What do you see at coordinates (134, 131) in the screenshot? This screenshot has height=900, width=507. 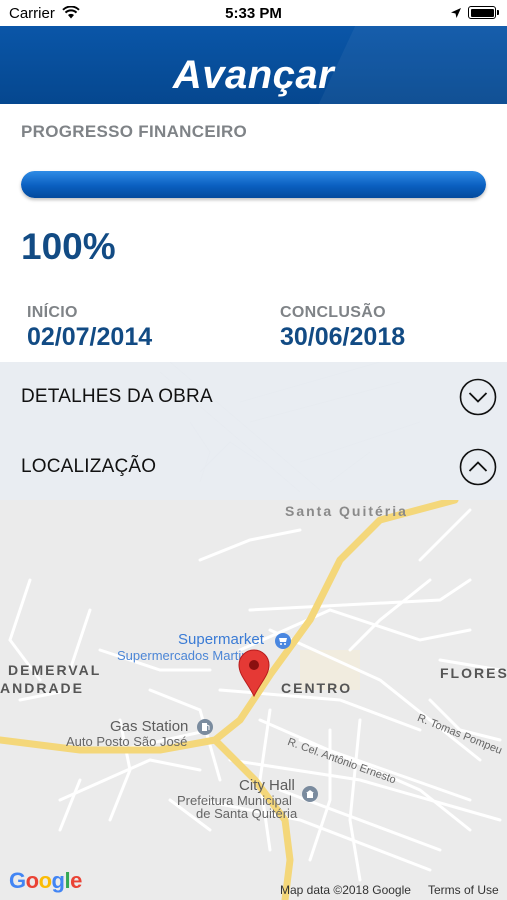 I see `financial-progress-title: PROGRESSO FINANCEIRO` at bounding box center [134, 131].